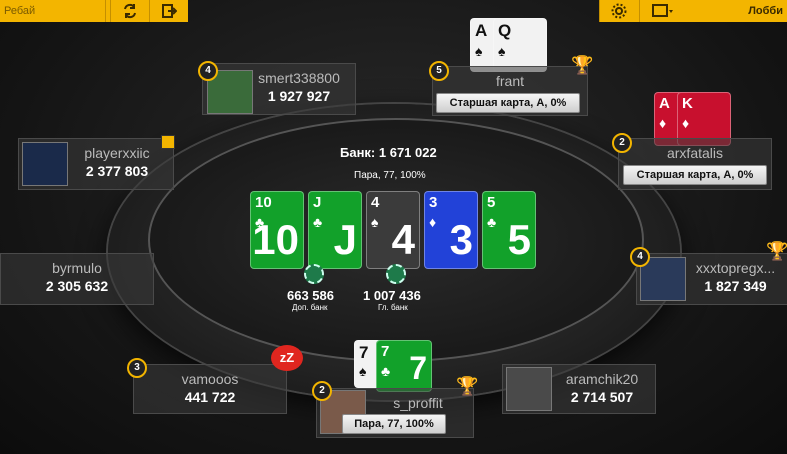  What do you see at coordinates (390, 175) in the screenshot?
I see `current-hand-strength: Пара, 77, 100%` at bounding box center [390, 175].